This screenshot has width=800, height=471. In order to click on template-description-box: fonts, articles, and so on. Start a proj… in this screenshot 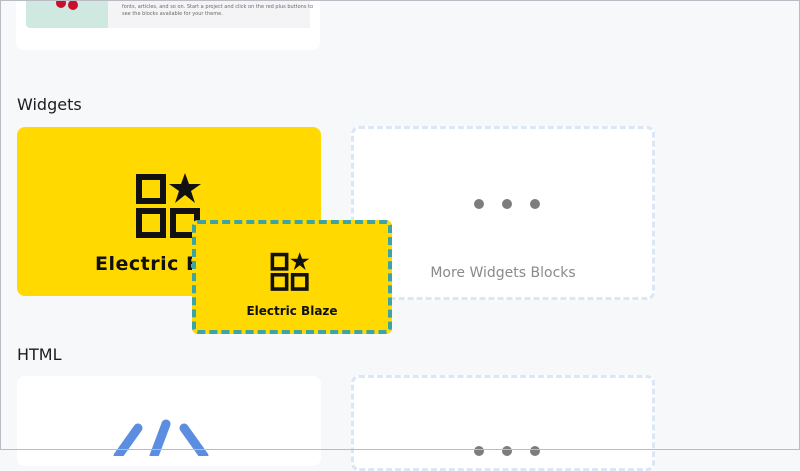, I will do `click(210, 14)`.